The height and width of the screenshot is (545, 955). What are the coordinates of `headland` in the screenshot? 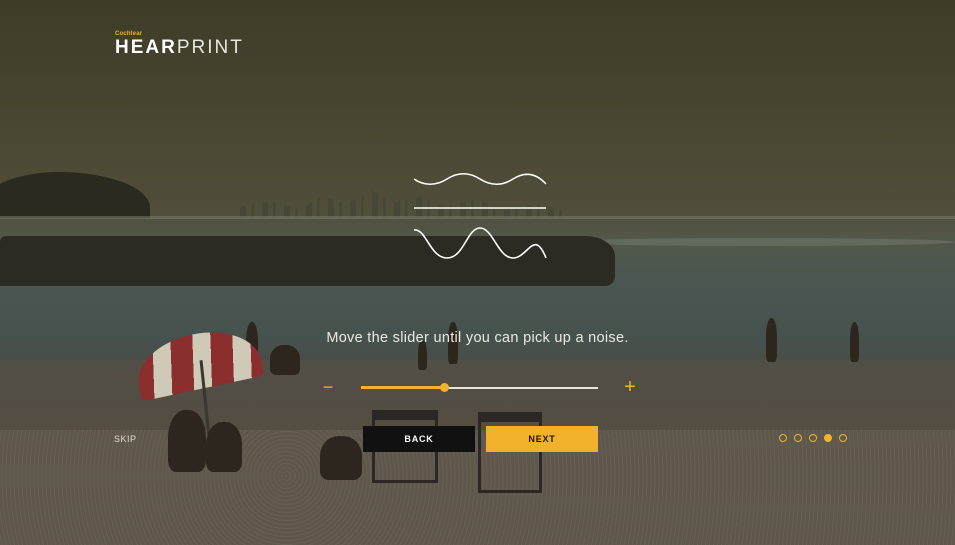 It's located at (75, 195).